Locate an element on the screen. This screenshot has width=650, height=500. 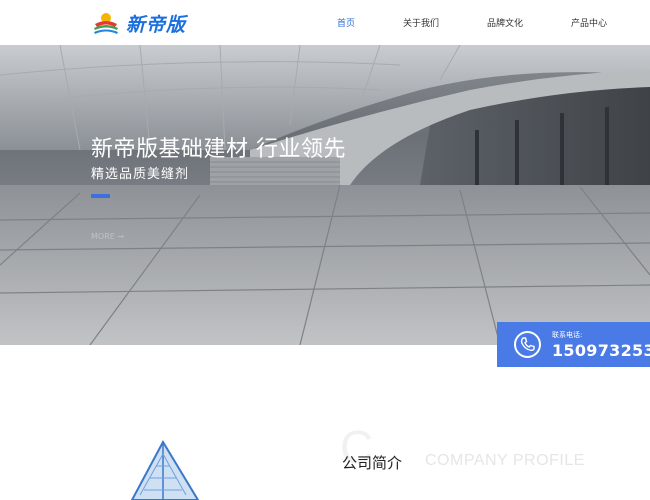
banner-more-link: MORE → is located at coordinates (107, 236).